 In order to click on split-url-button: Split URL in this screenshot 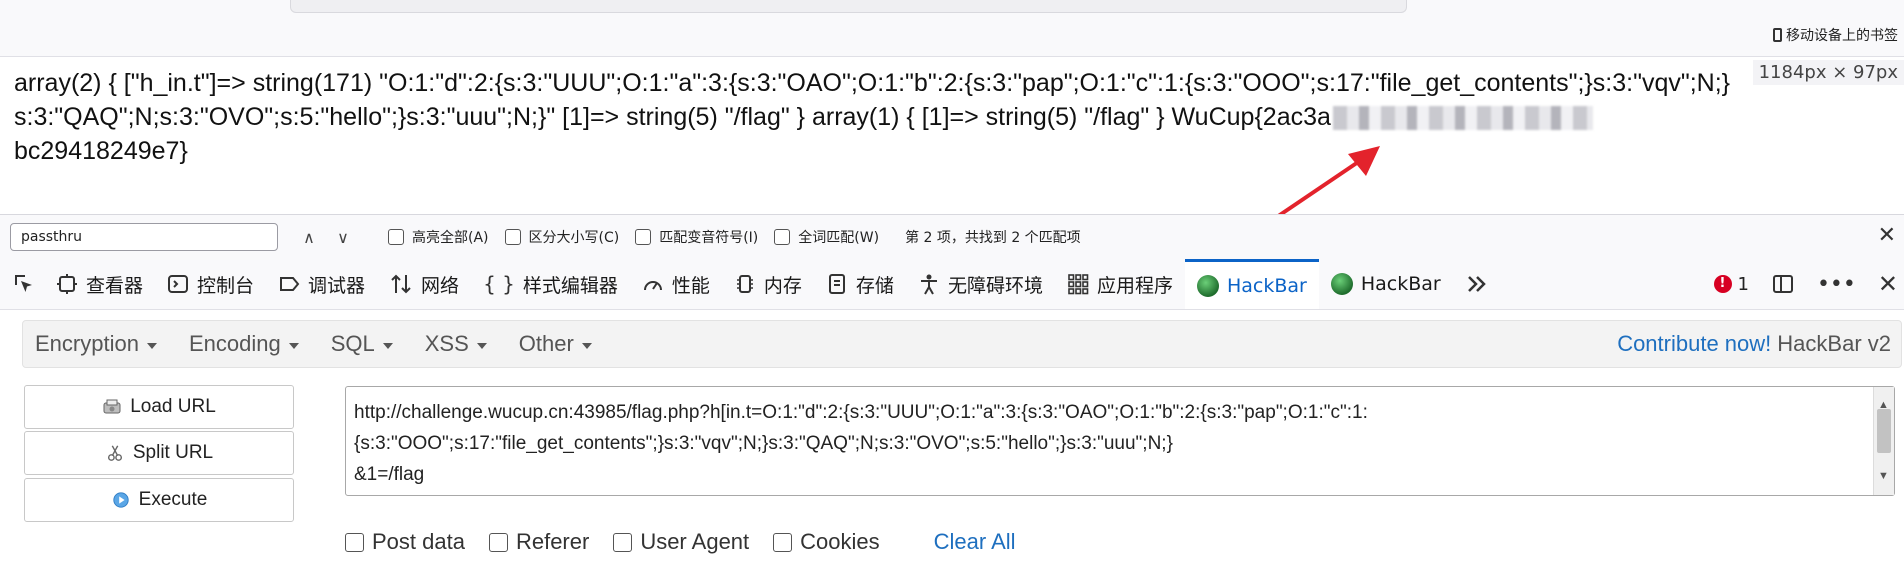, I will do `click(159, 453)`.